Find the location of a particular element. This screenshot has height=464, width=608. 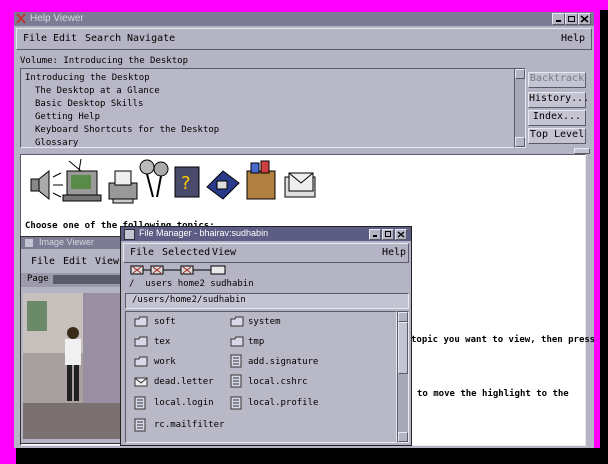

topic-item: Basic Desktop Skills is located at coordinates (89, 104).